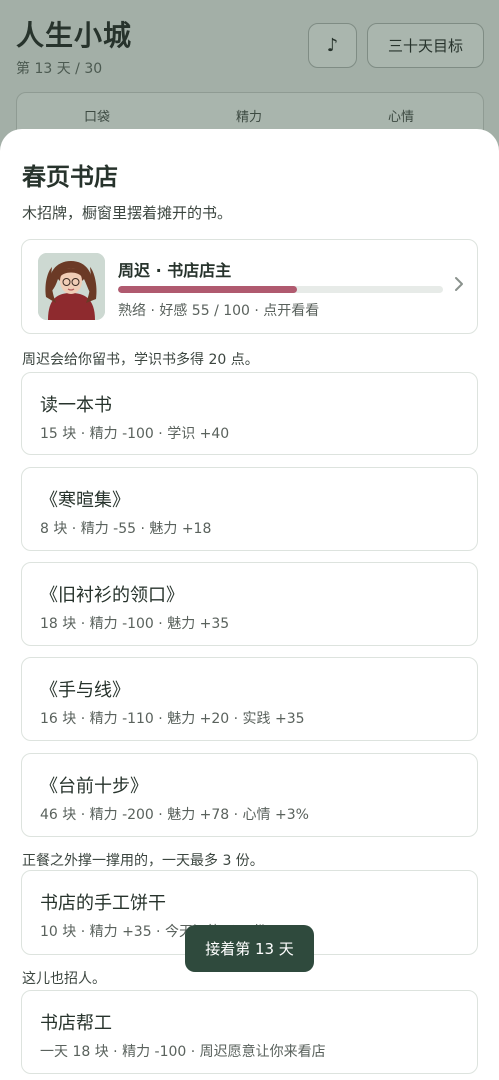 Image resolution: width=499 pixels, height=1080 pixels. Describe the element at coordinates (219, 311) in the screenshot. I see `npc-status: 熟络 · 好感 55 / 100 · 点开看看` at that location.